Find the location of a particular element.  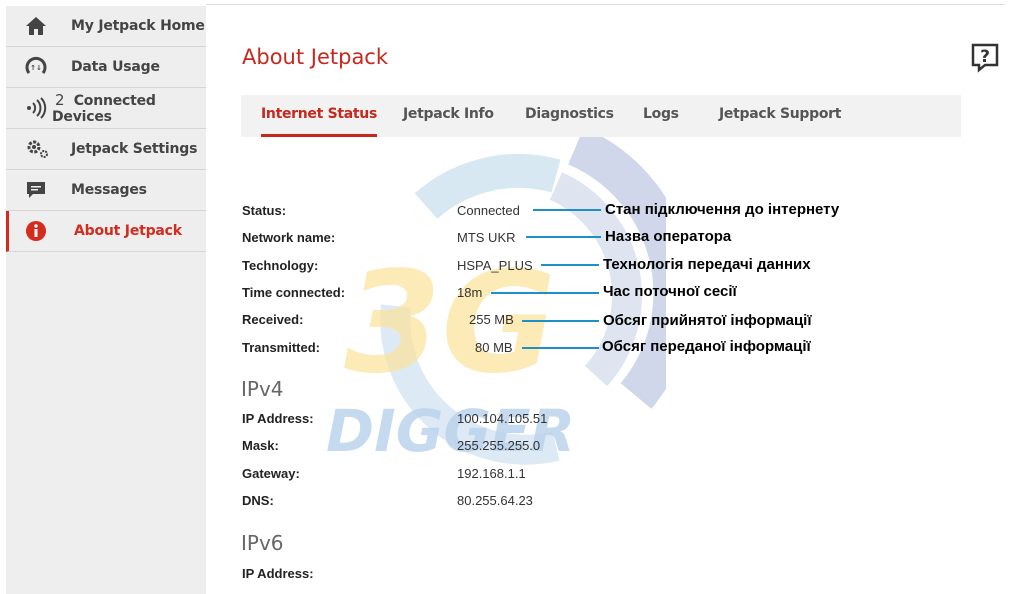

sidebar-item-label: Data Usage is located at coordinates (115, 67).